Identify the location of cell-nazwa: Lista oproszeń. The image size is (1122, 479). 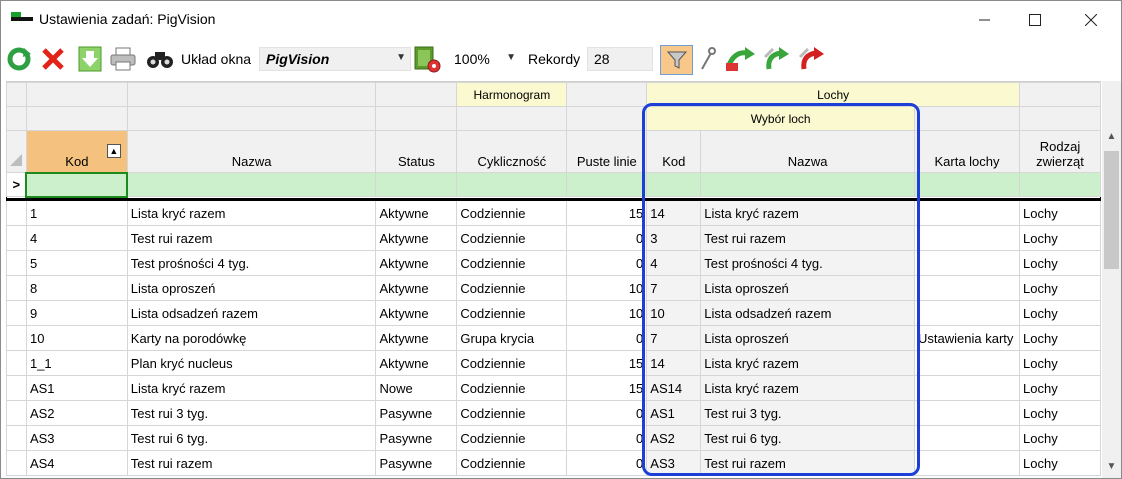
(251, 288).